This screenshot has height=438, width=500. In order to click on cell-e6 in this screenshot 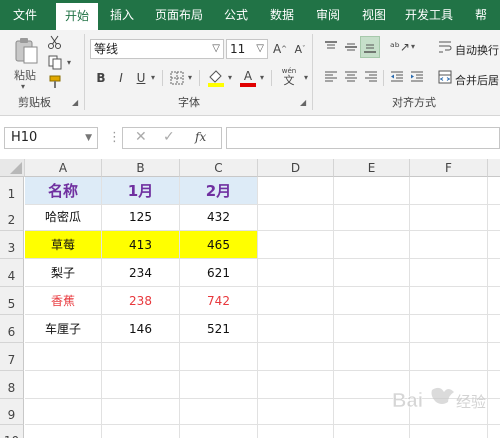, I will do `click(372, 329)`.